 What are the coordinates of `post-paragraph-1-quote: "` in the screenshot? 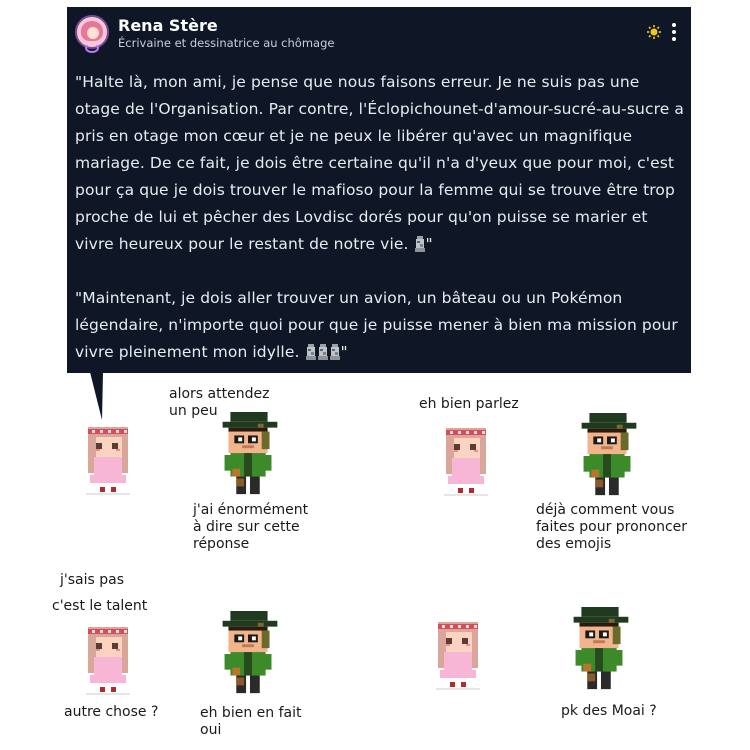 It's located at (429, 244).